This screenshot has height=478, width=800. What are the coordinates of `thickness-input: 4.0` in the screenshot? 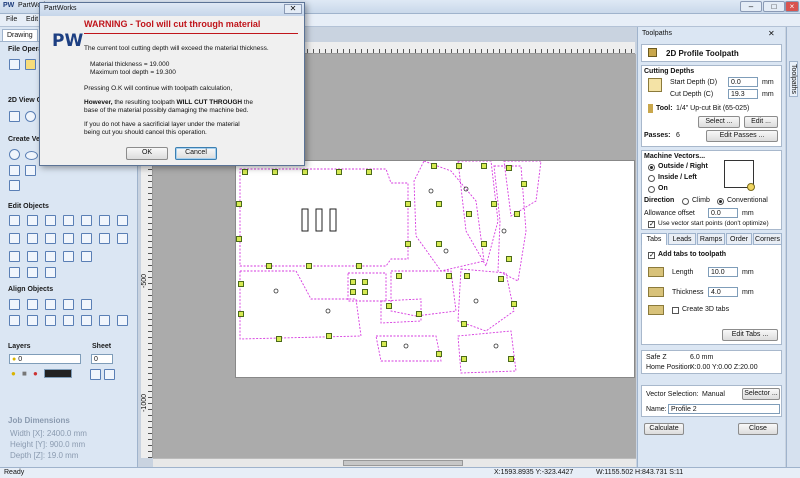 It's located at (723, 292).